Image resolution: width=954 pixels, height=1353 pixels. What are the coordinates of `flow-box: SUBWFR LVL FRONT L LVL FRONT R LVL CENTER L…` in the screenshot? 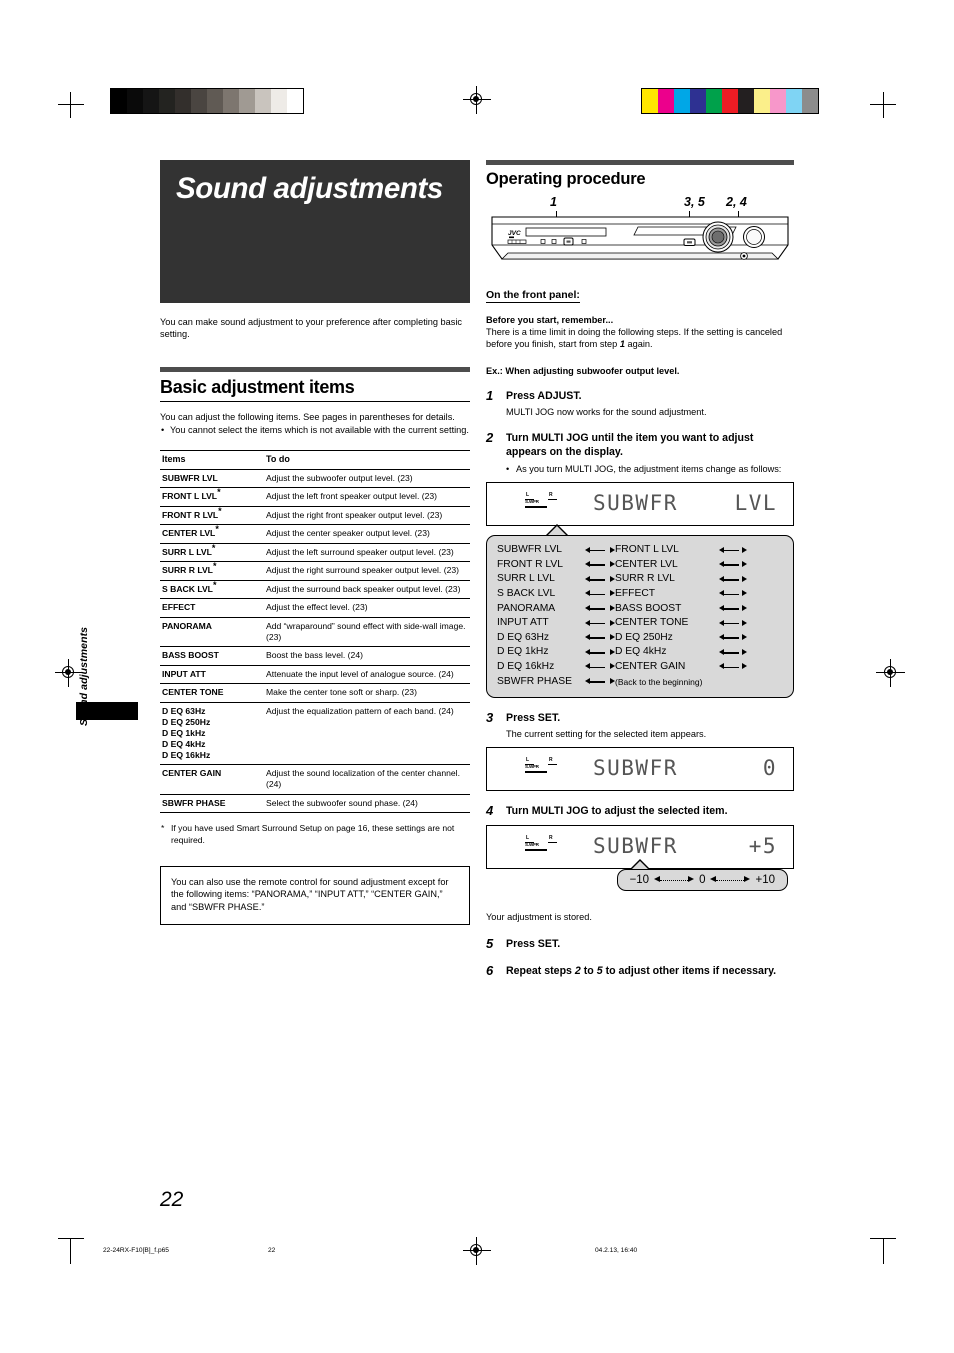 It's located at (640, 617).